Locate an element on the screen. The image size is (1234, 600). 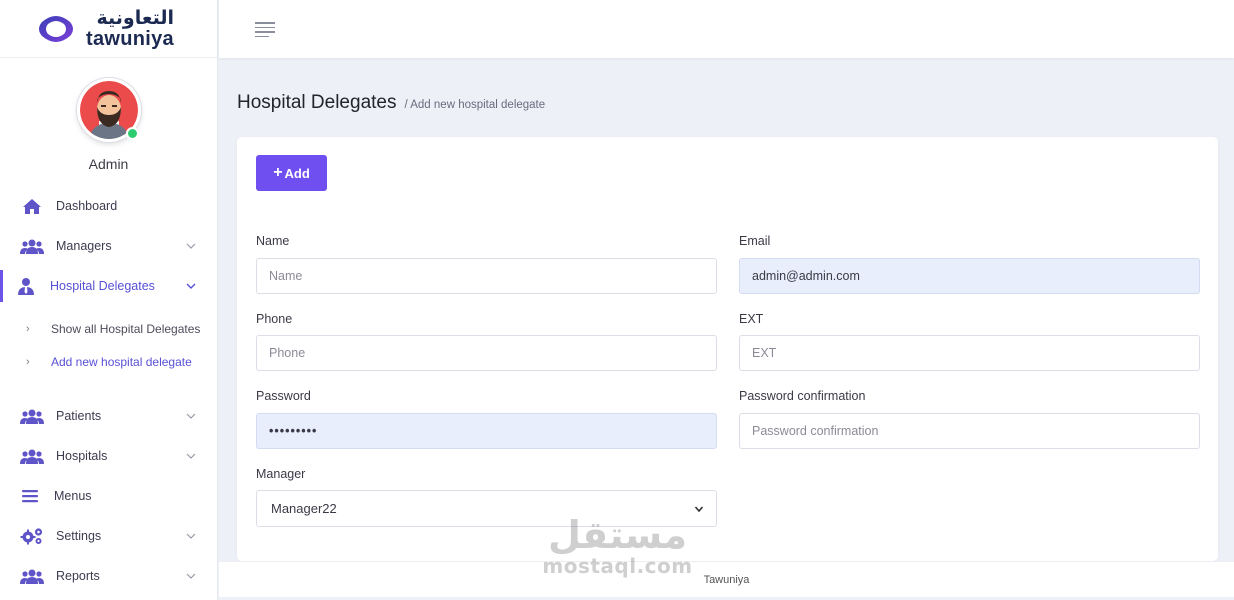
sidebar-item-dashboard: Dashboard is located at coordinates (108, 206).